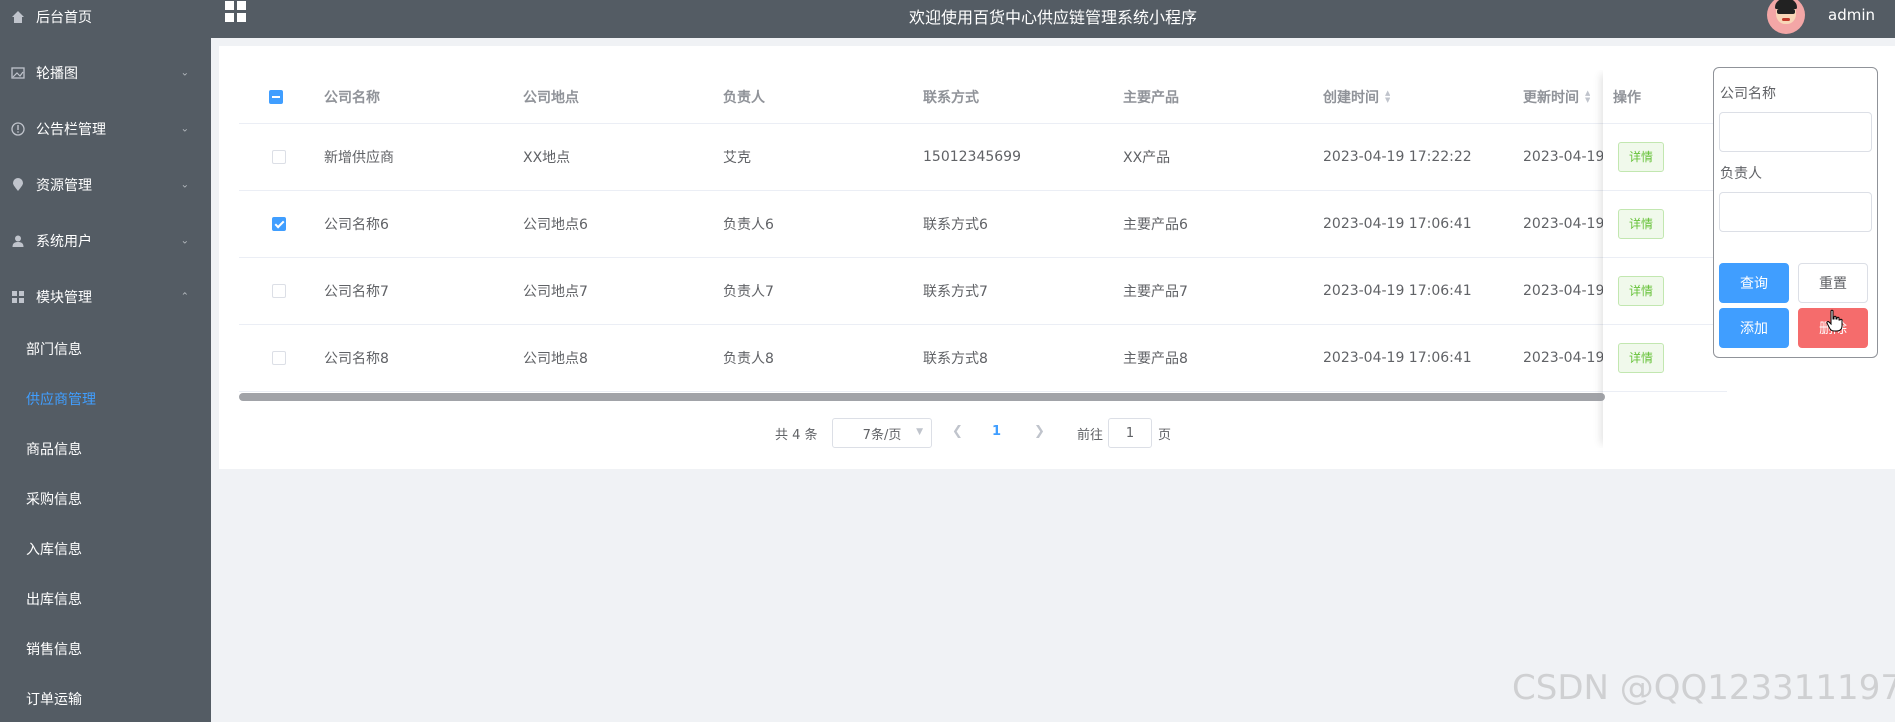 The height and width of the screenshot is (722, 1895). What do you see at coordinates (105, 241) in the screenshot?
I see `sidebar-item-system-users: 系统用户 ⌄` at bounding box center [105, 241].